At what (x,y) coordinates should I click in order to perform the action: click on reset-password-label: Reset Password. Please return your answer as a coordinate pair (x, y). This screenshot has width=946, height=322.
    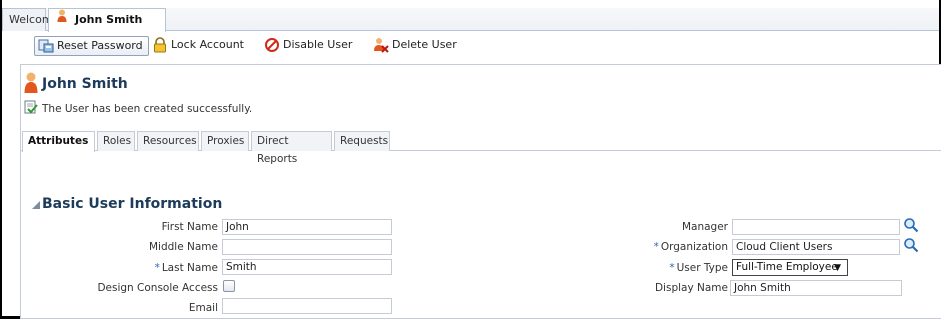
    Looking at the image, I should click on (100, 45).